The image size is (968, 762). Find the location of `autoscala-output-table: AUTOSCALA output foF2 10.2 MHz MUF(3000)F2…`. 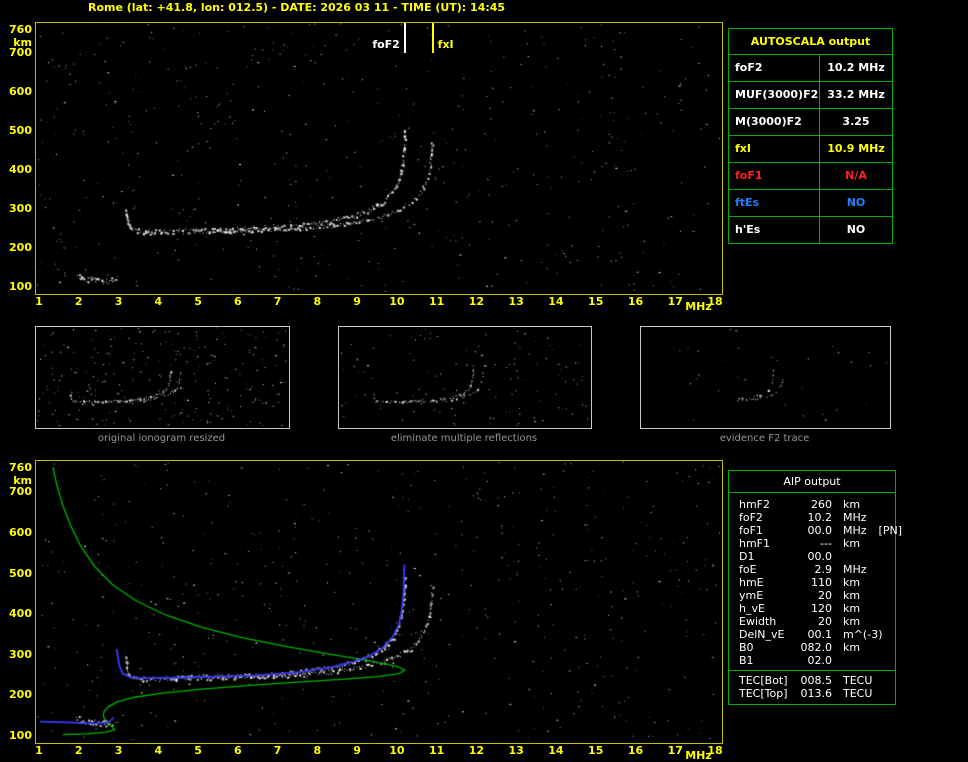

autoscala-output-table: AUTOSCALA output foF2 10.2 MHz MUF(3000)F2… is located at coordinates (810, 136).